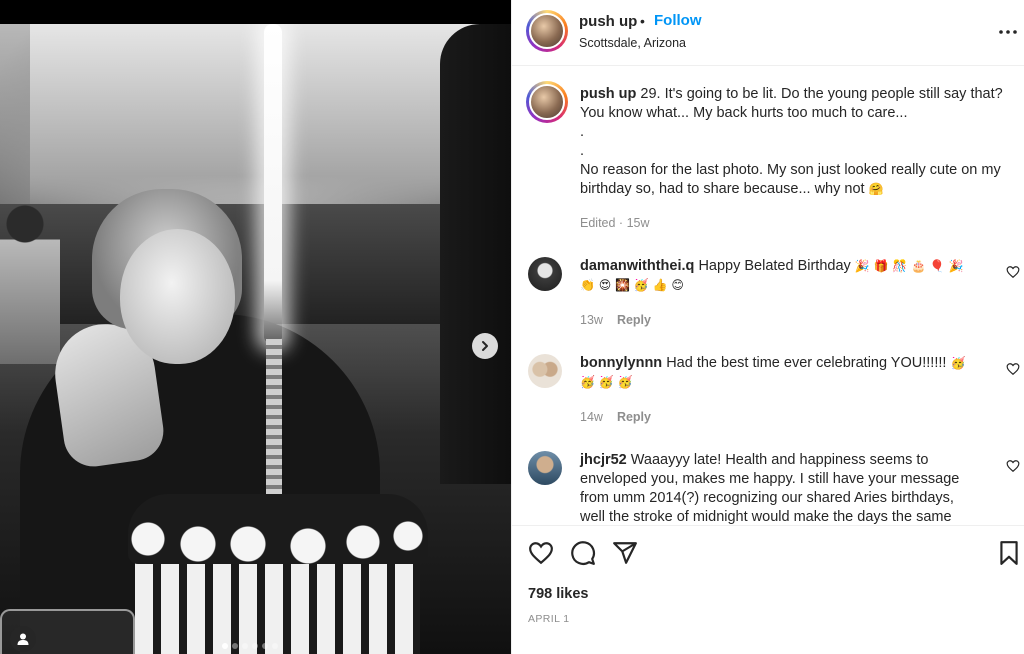 This screenshot has width=1024, height=654. What do you see at coordinates (30, 284) in the screenshot?
I see `photo-left-person` at bounding box center [30, 284].